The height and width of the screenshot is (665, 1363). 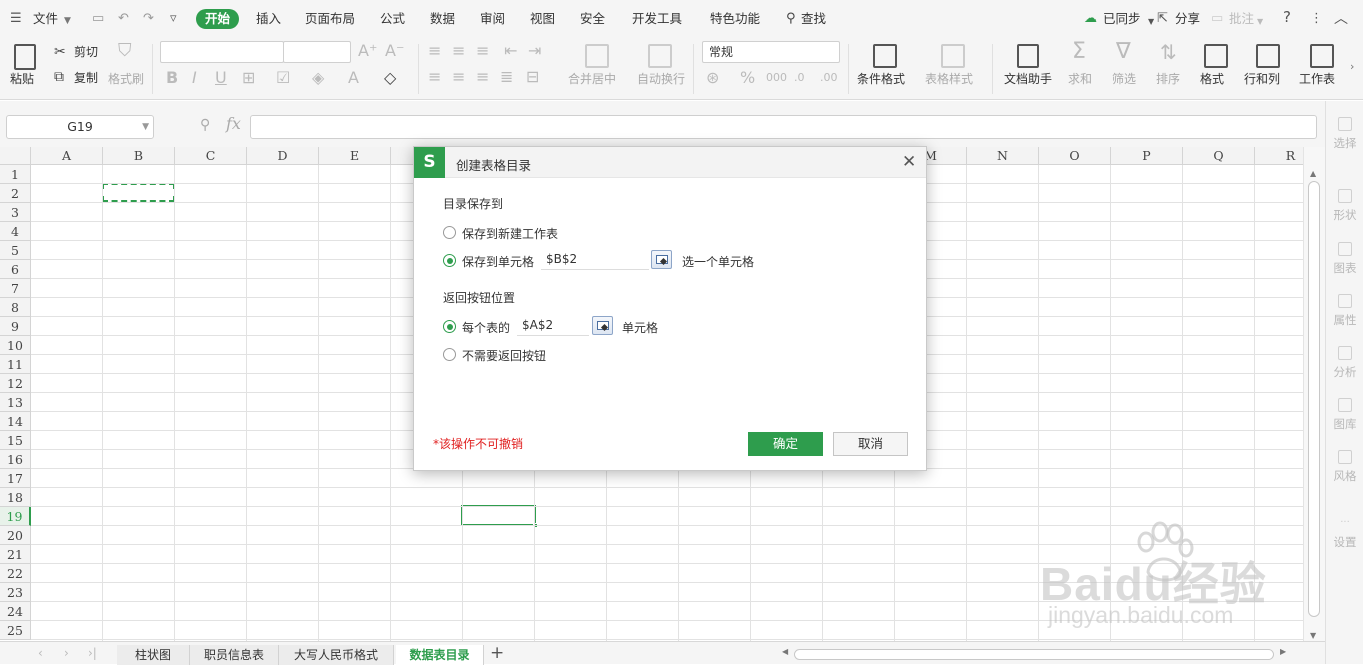 I want to click on wrap-text-icon, so click(x=660, y=56).